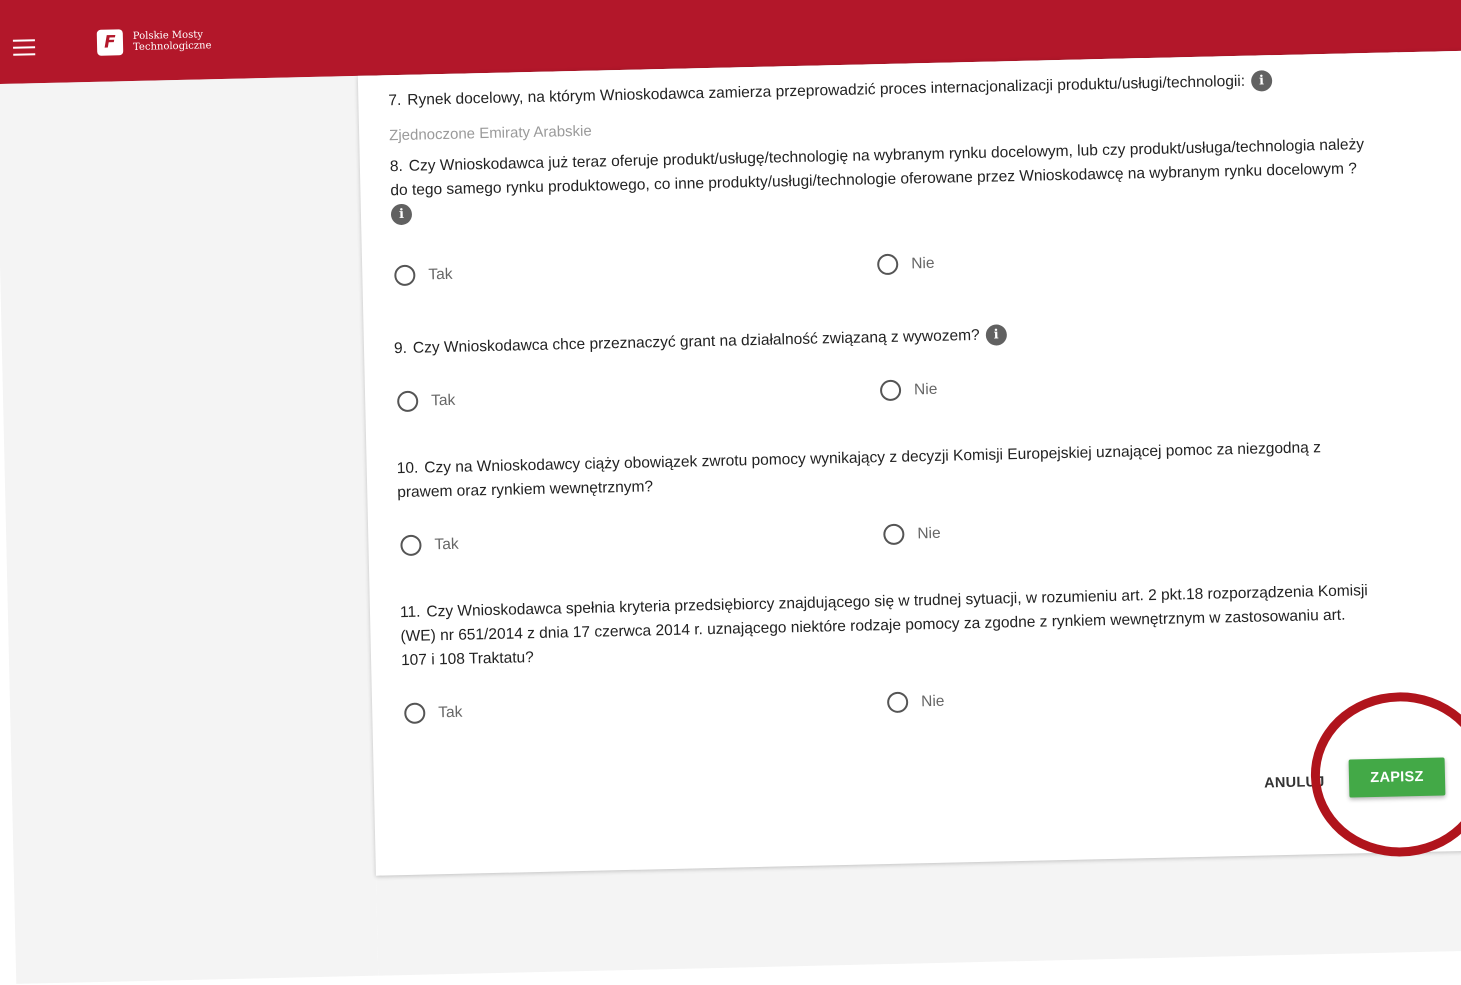  What do you see at coordinates (905, 264) in the screenshot?
I see `q8-radio-nie: Nie` at bounding box center [905, 264].